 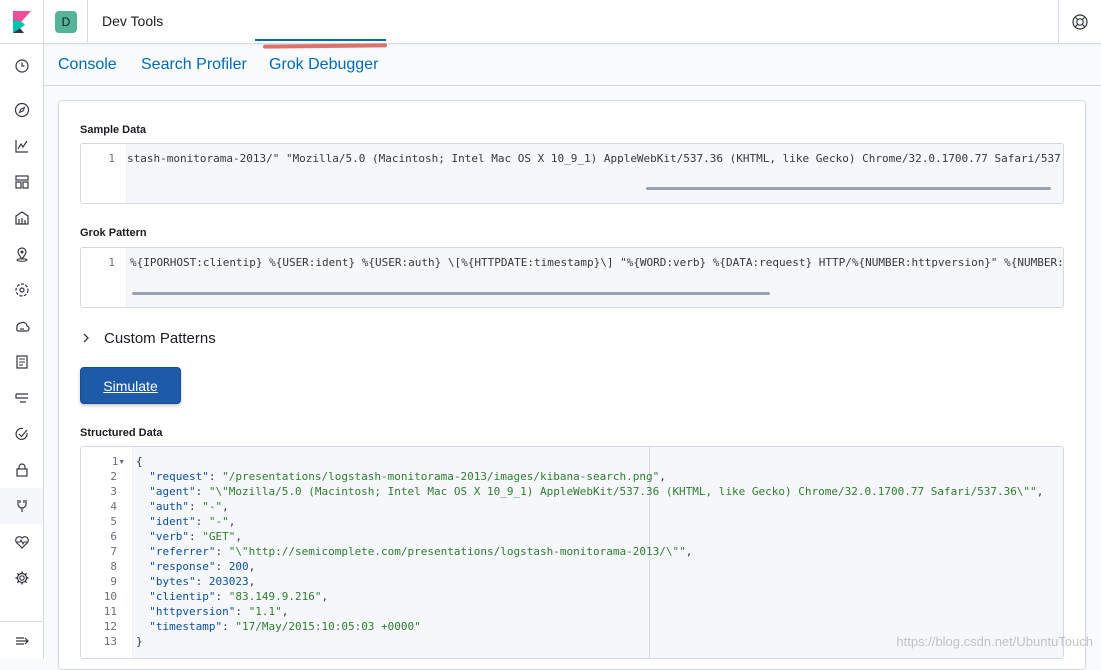 I want to click on logs-icon, so click(x=22, y=362).